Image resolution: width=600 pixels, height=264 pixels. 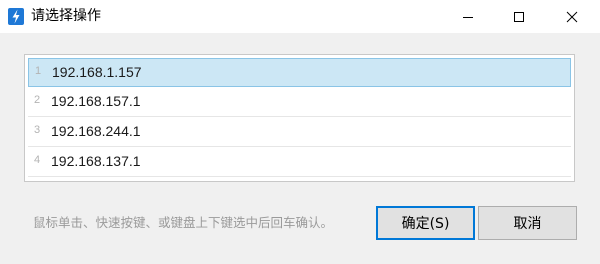 I want to click on item-ip: 192.168.244.1, so click(x=96, y=131).